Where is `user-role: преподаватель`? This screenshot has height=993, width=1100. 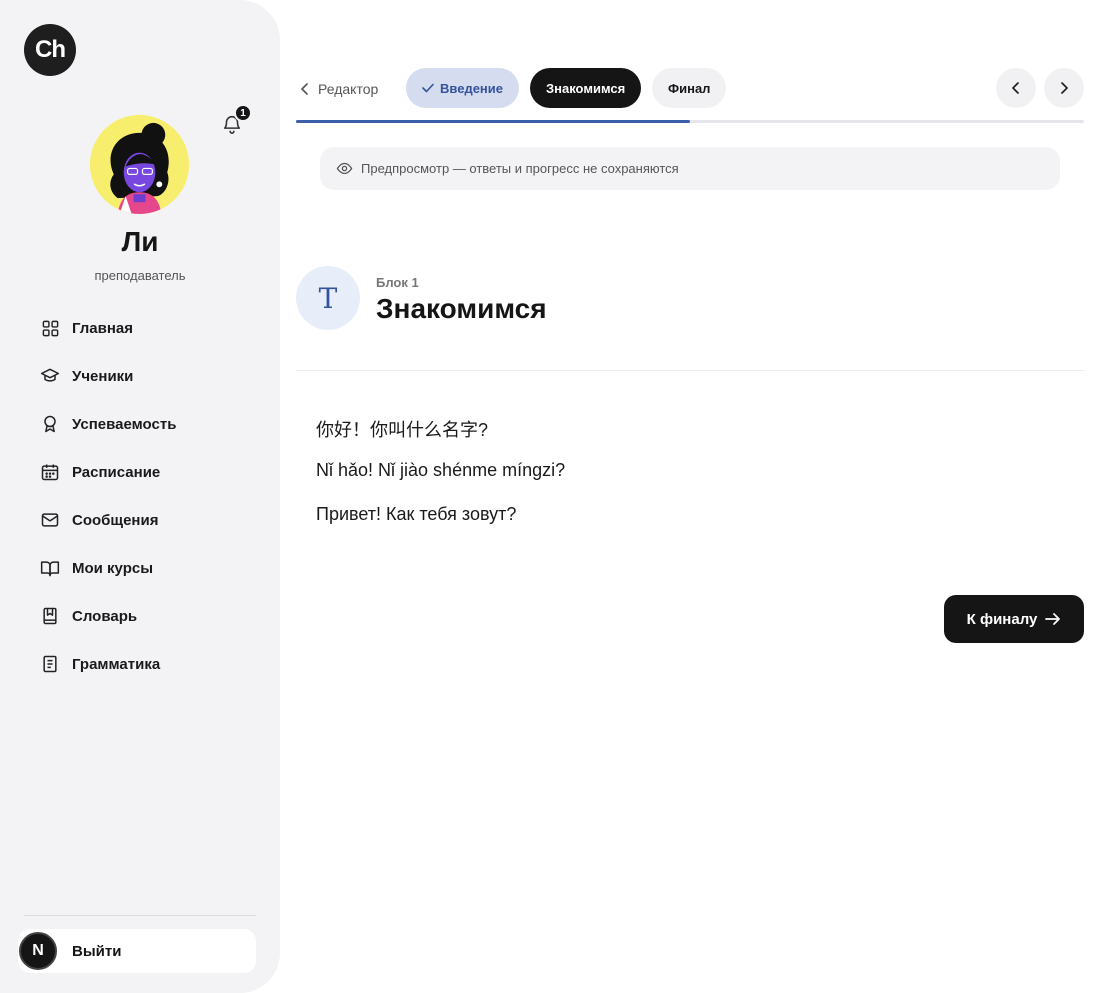
user-role: преподаватель is located at coordinates (140, 275).